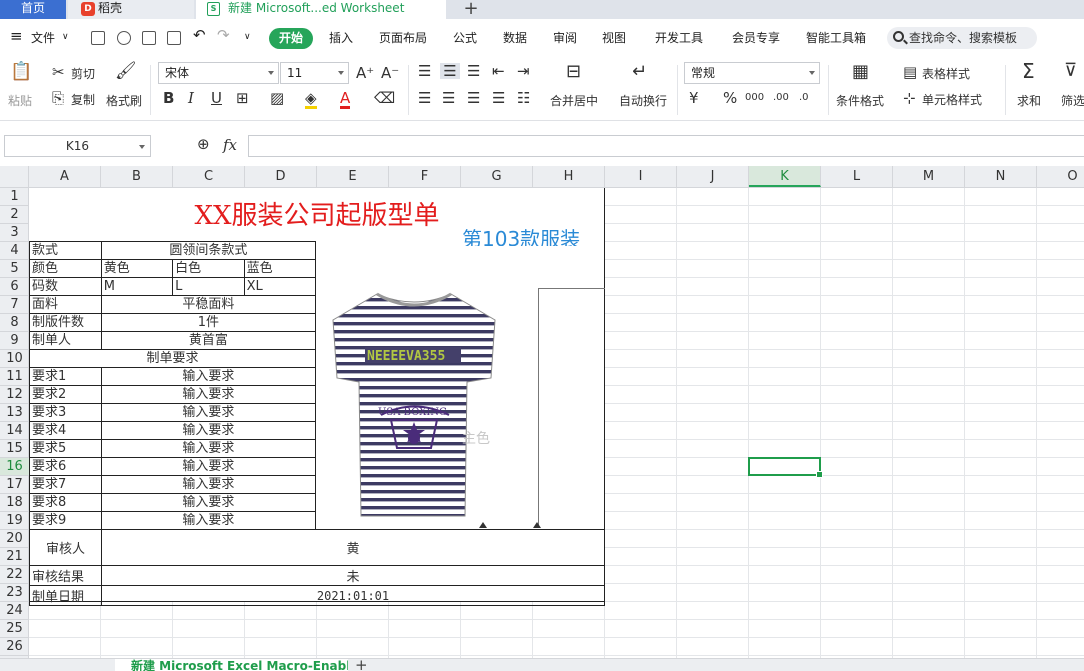 The width and height of the screenshot is (1084, 671). What do you see at coordinates (208, 286) in the screenshot?
I see `field-value: L` at bounding box center [208, 286].